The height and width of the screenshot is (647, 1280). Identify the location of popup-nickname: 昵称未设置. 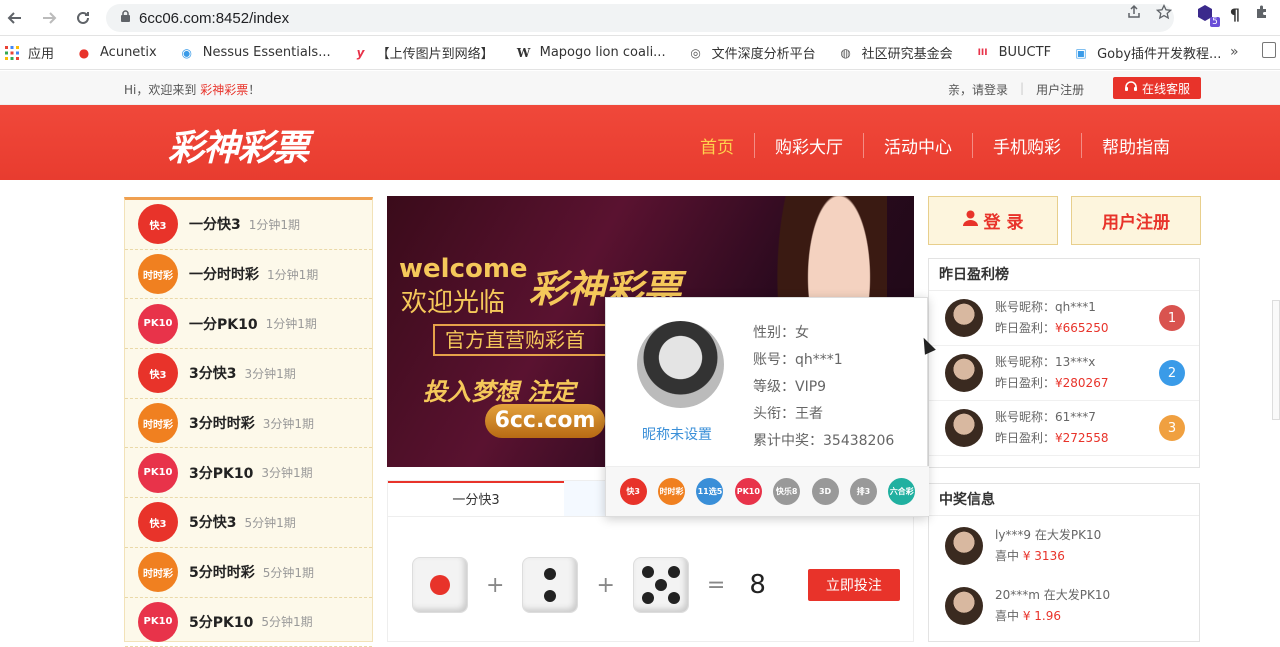
(677, 434).